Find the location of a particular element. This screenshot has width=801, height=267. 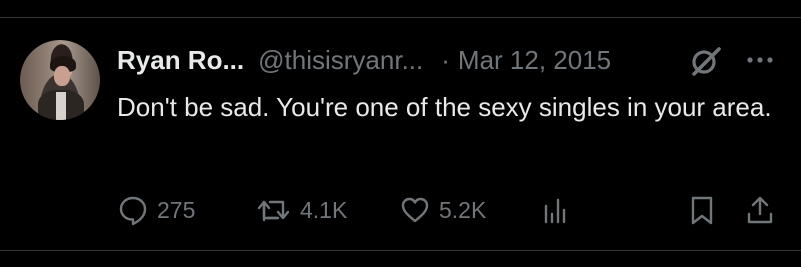

reply-button: 275 is located at coordinates (156, 210).